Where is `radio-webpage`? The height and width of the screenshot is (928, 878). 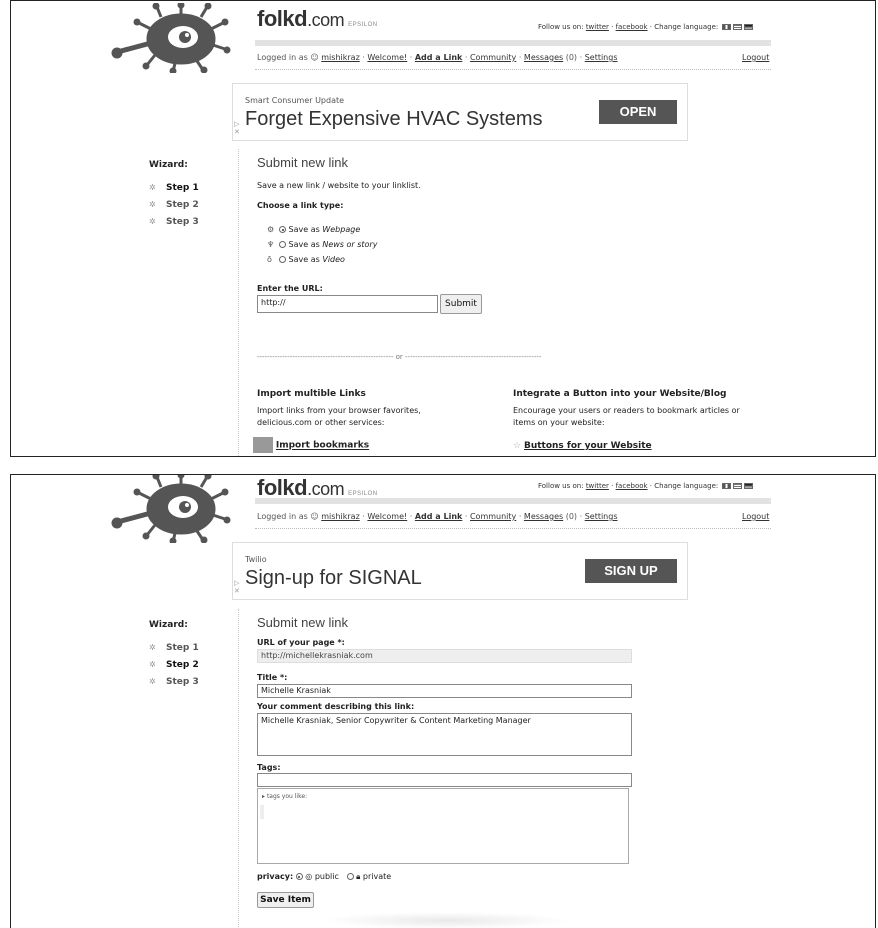 radio-webpage is located at coordinates (282, 229).